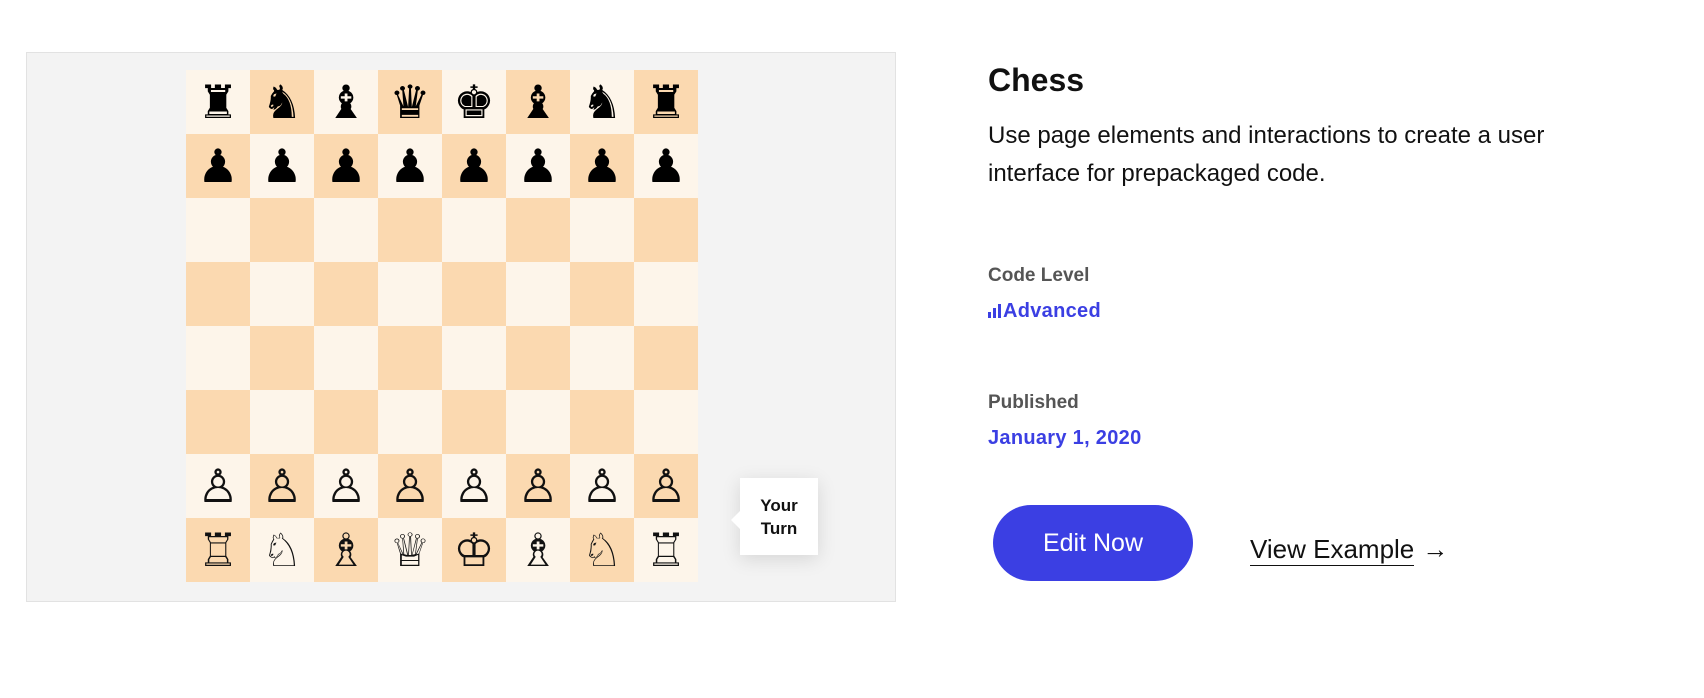  I want to click on board-square-g6, so click(602, 230).